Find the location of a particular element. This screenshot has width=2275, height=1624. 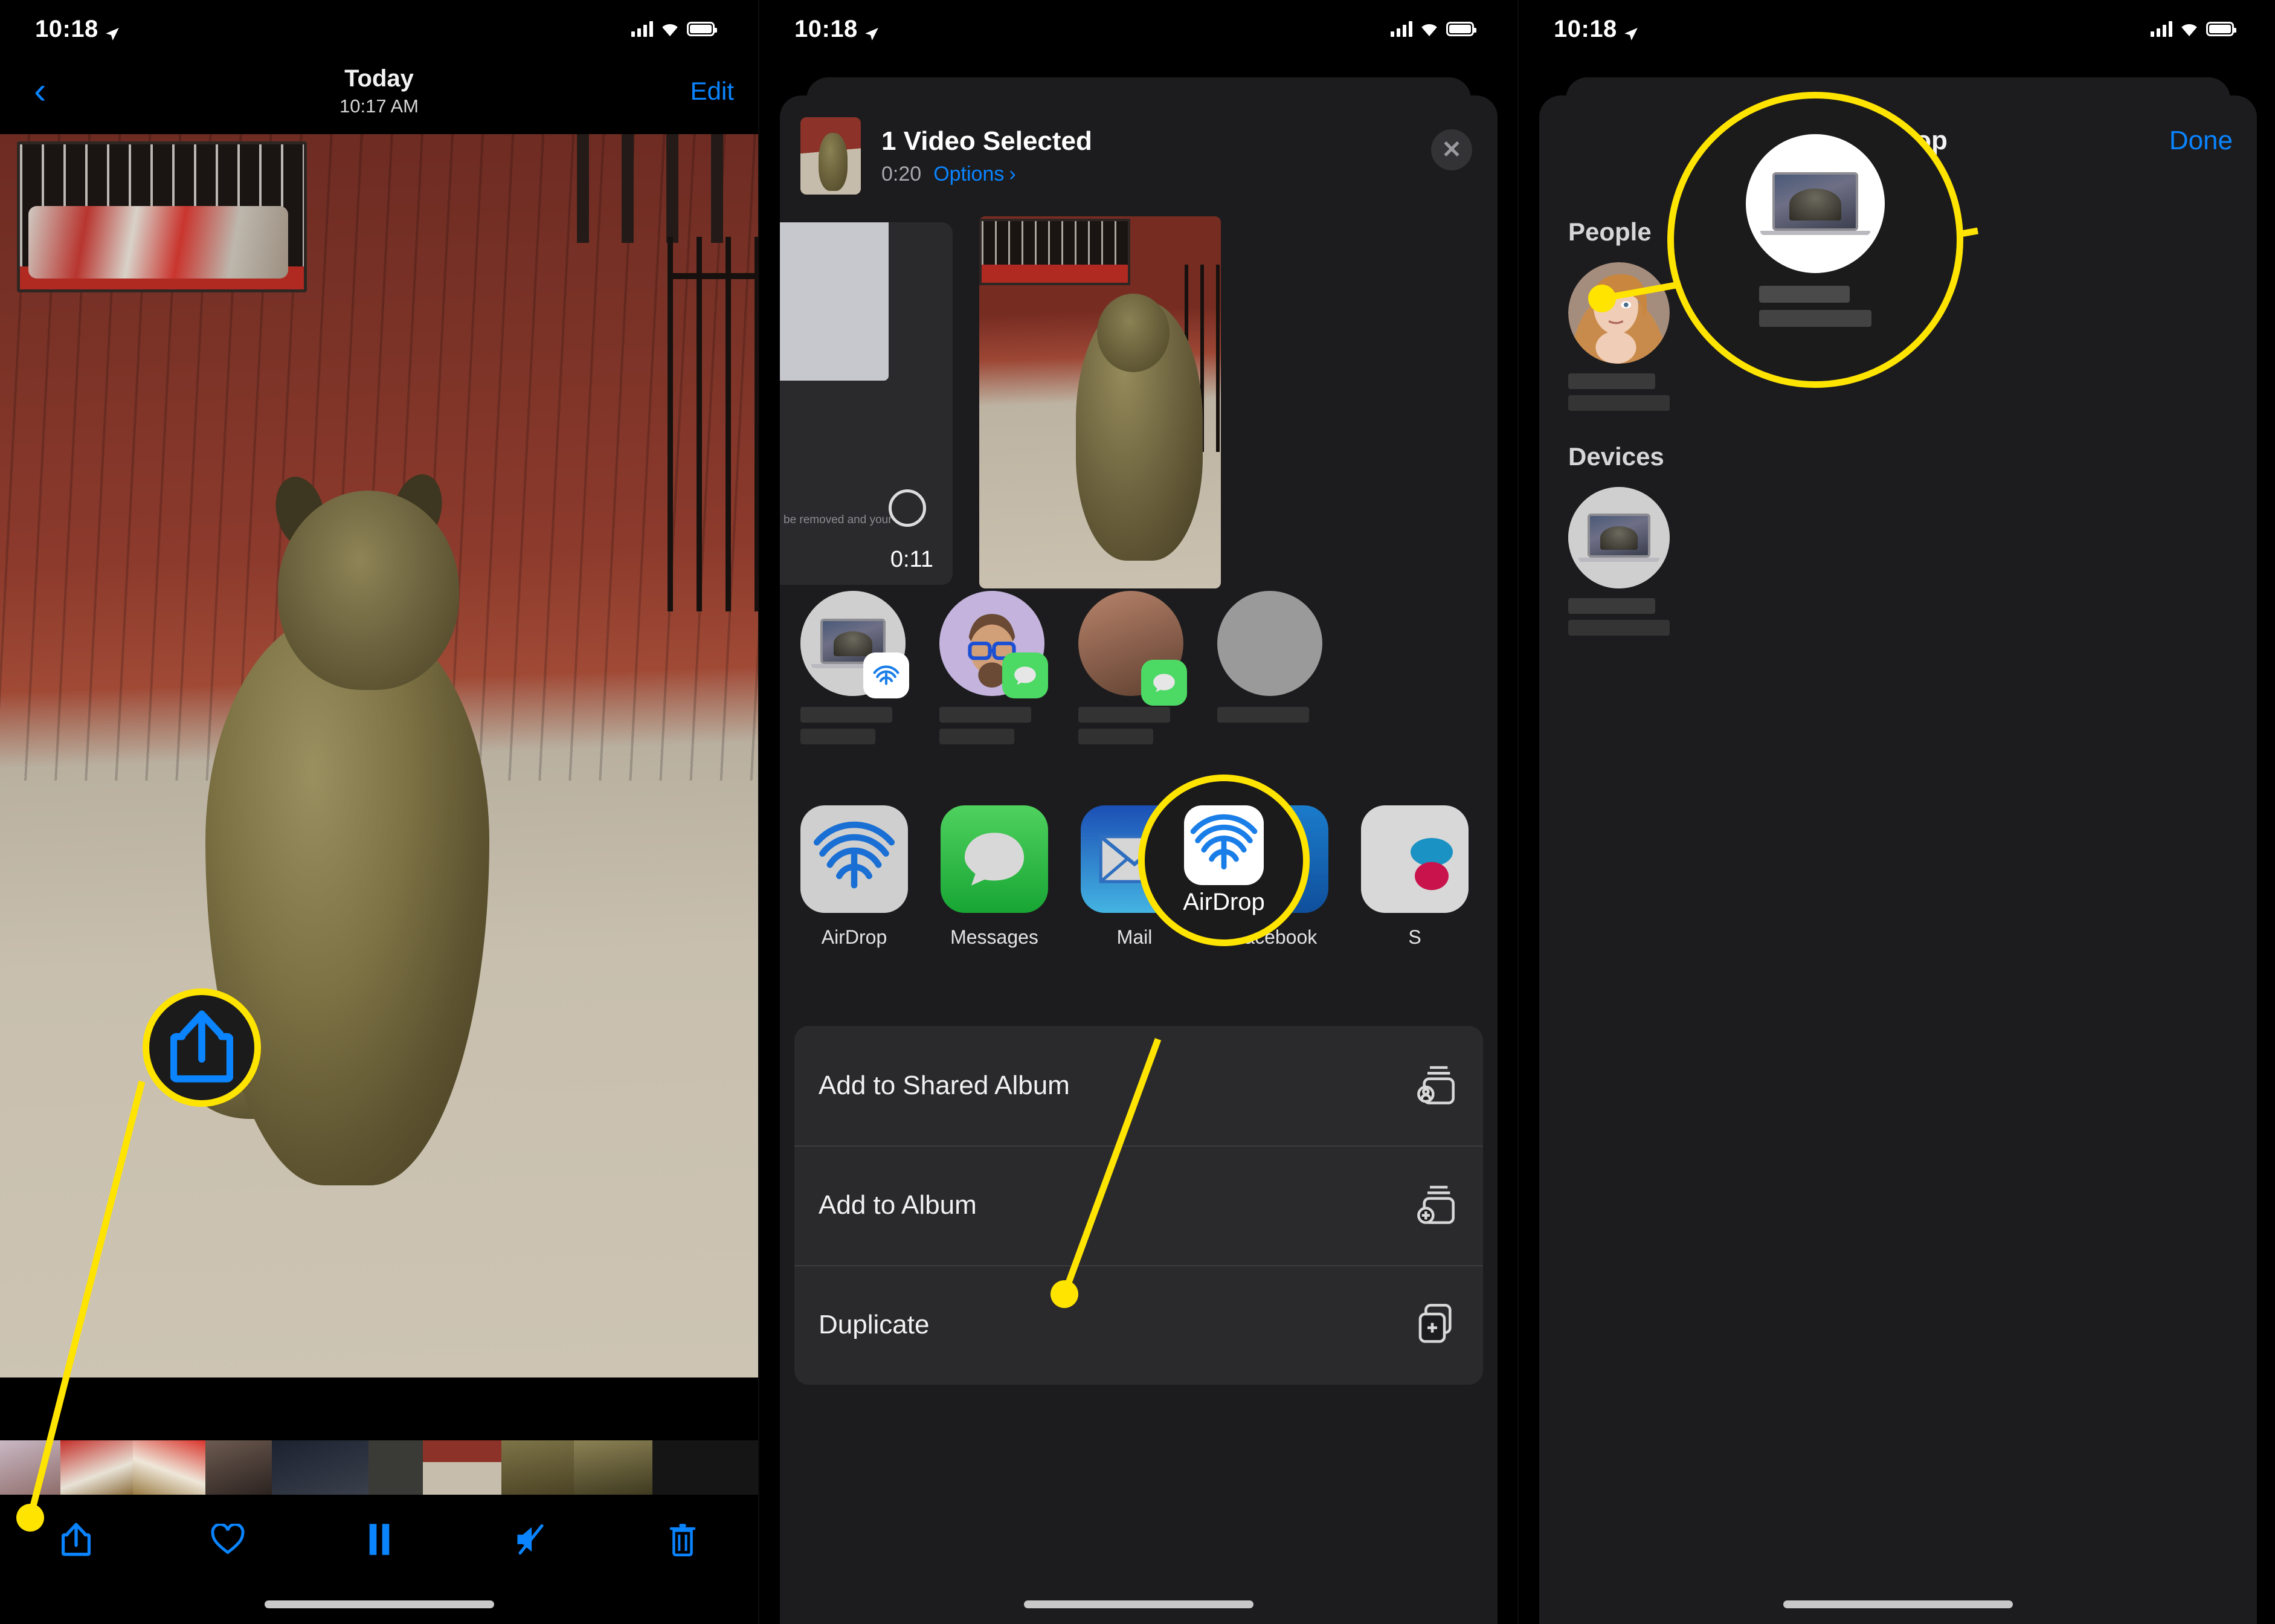

close-button: ✕ is located at coordinates (1452, 149).